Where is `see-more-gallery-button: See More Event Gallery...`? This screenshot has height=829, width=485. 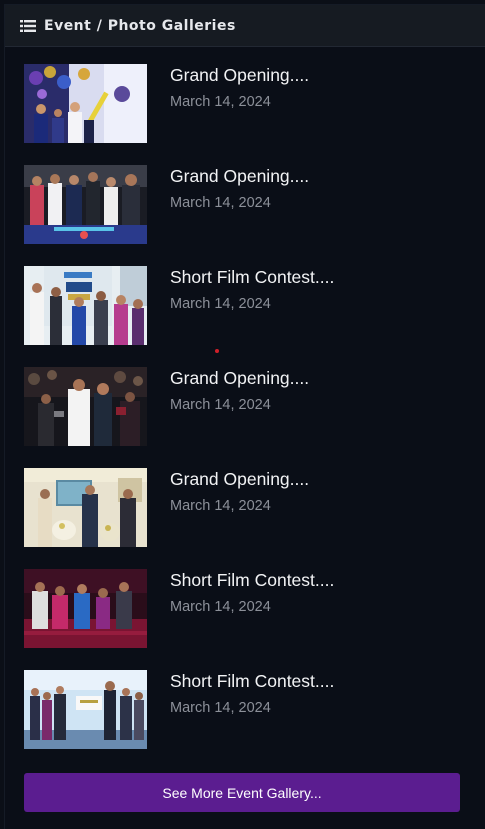
see-more-gallery-button: See More Event Gallery... is located at coordinates (242, 792).